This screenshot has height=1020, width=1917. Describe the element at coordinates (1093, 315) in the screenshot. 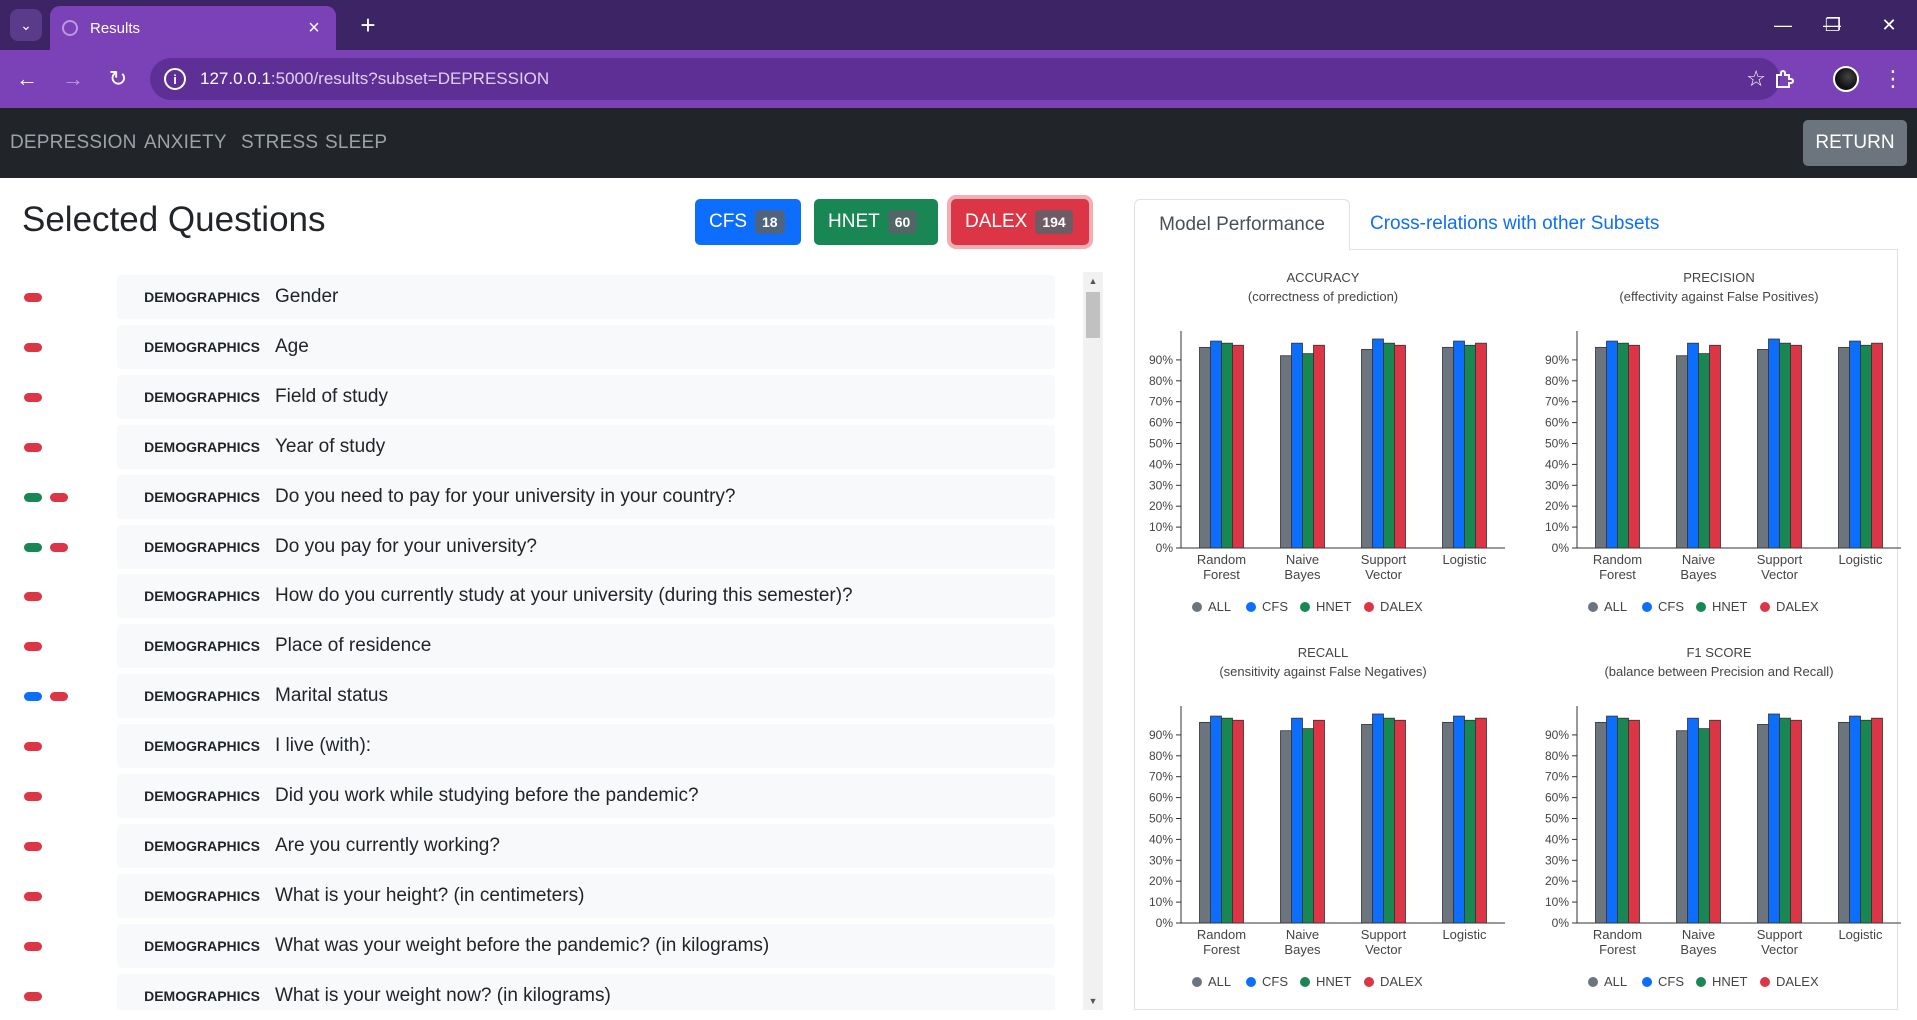

I see `scrollbar-thumb` at that location.